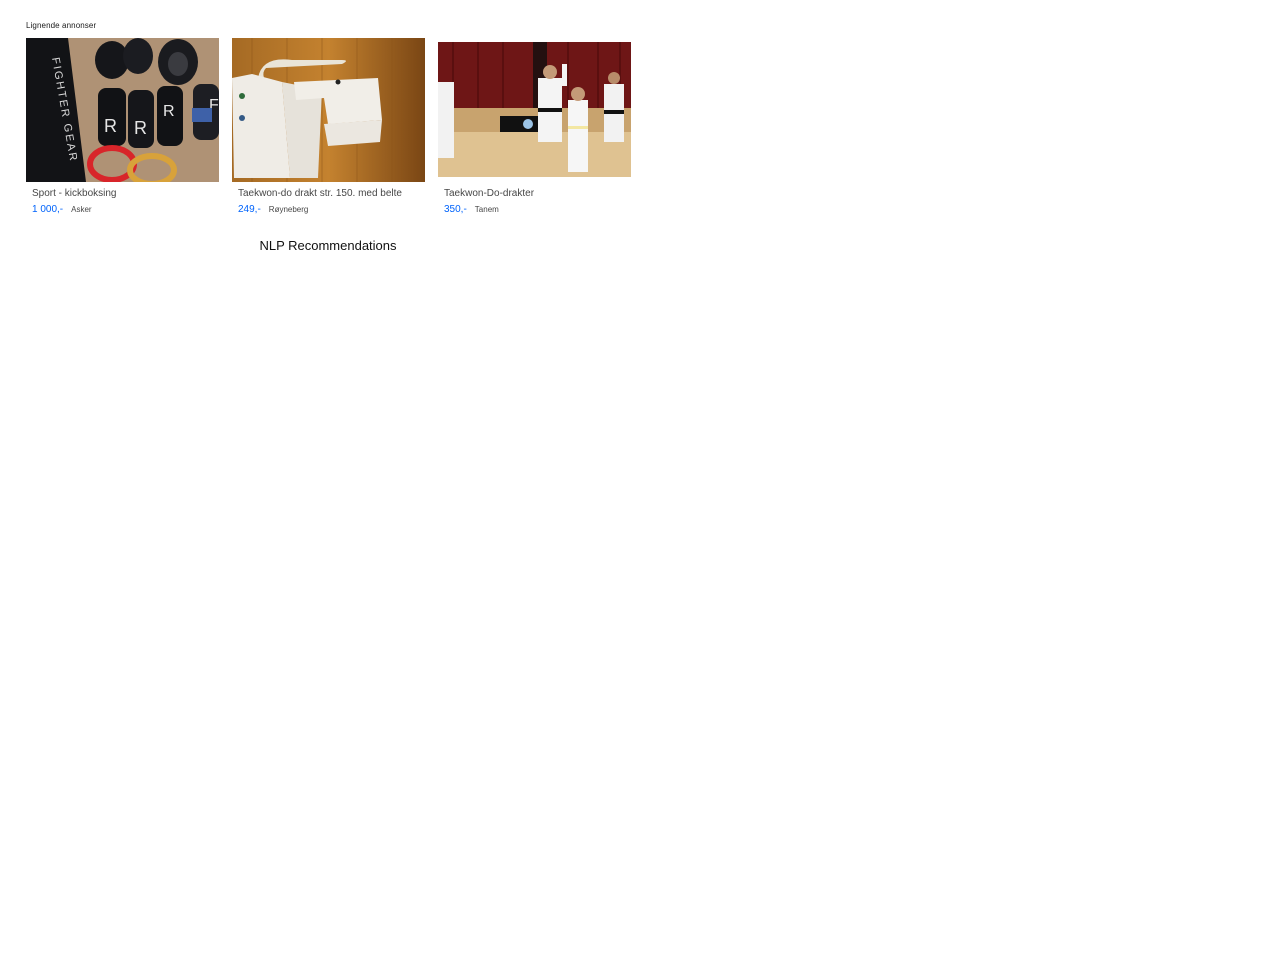  What do you see at coordinates (81, 209) in the screenshot?
I see `listing-location: Asker` at bounding box center [81, 209].